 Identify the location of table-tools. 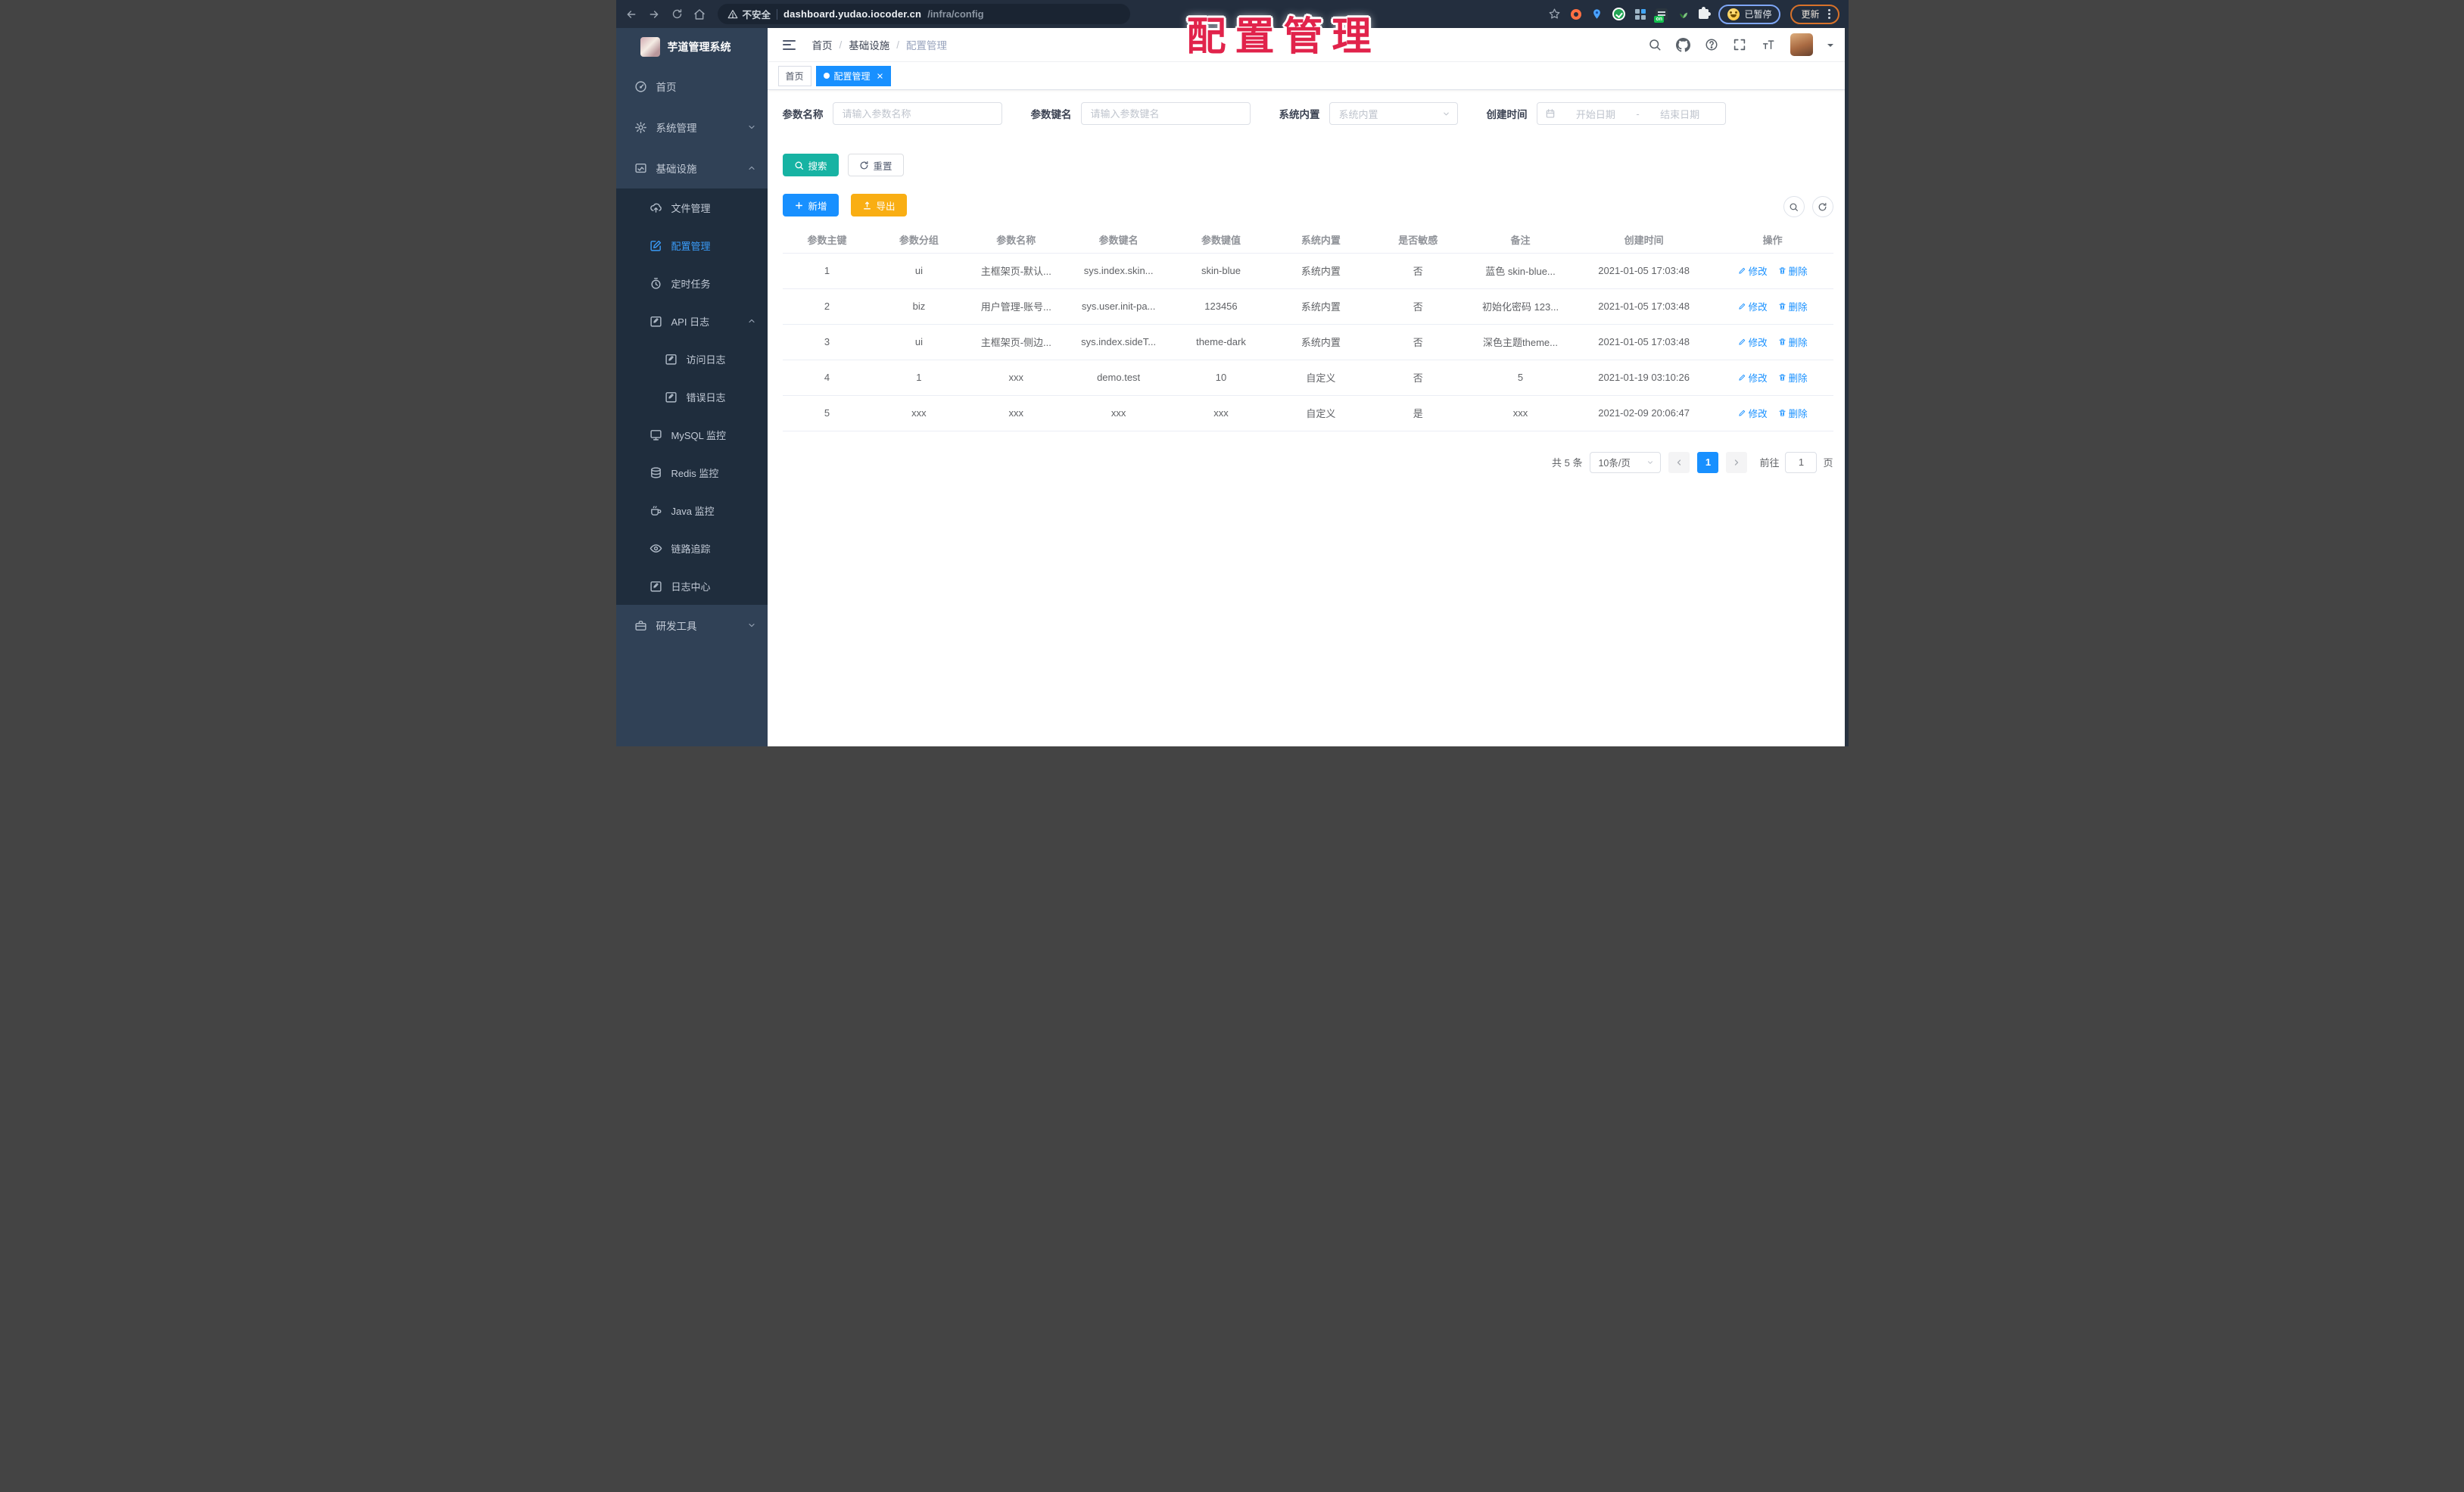
(1808, 206).